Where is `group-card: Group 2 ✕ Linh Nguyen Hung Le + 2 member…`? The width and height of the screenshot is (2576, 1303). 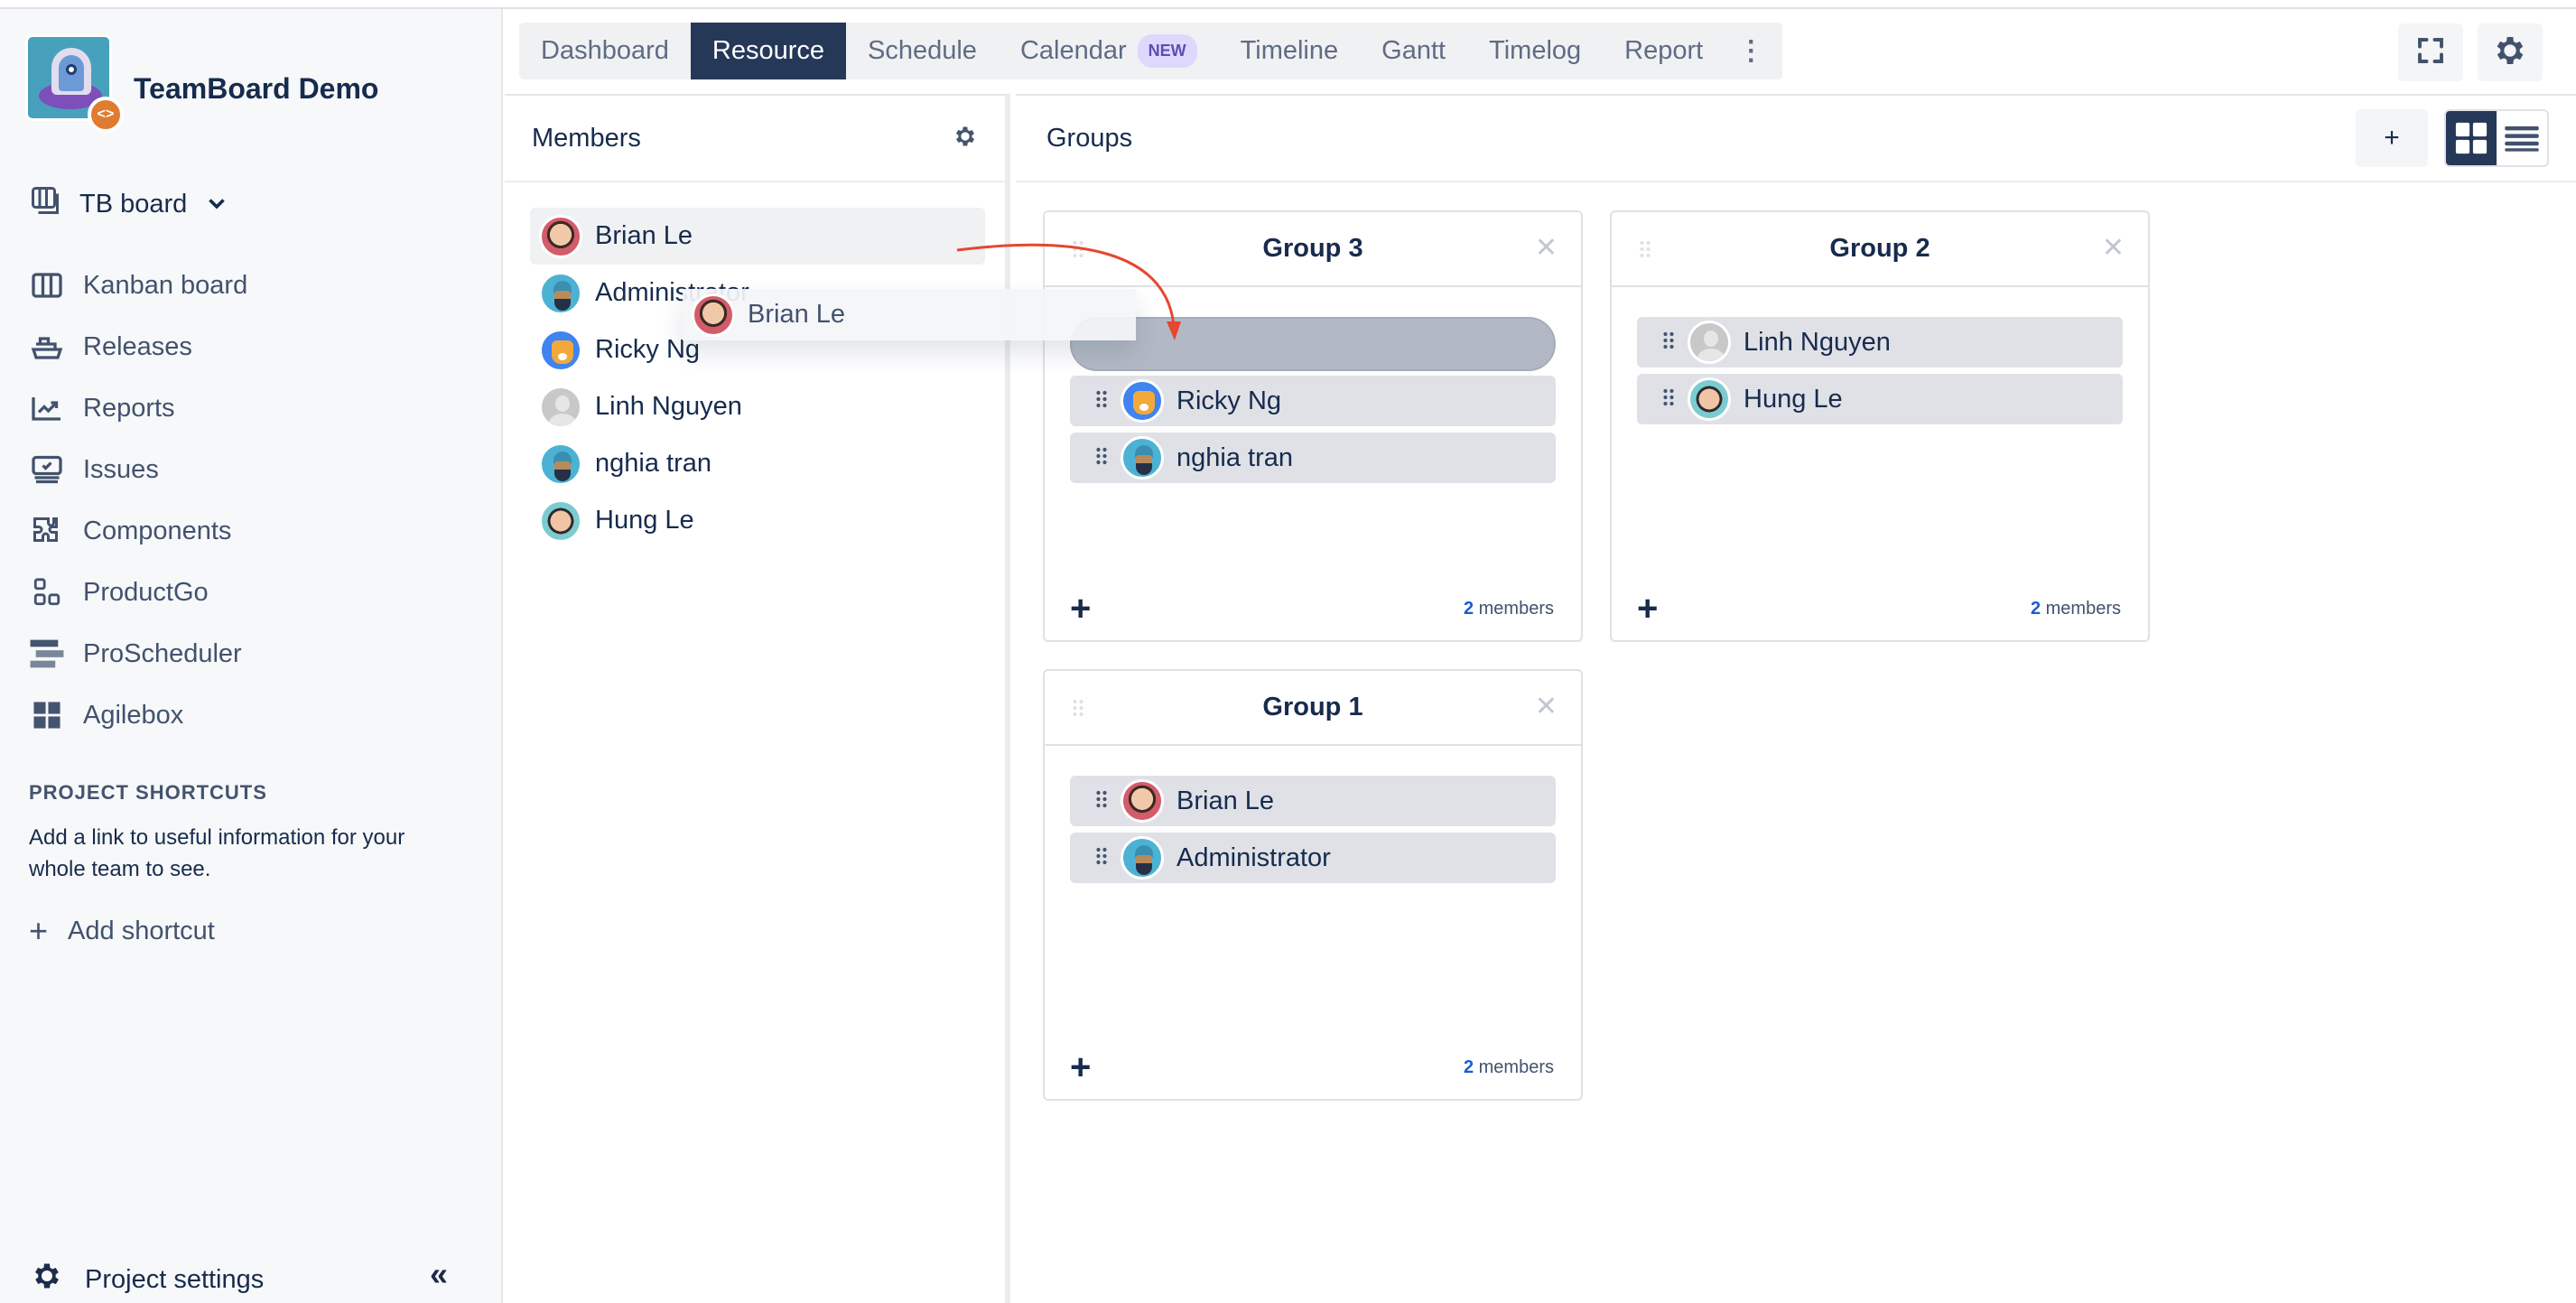
group-card: Group 2 ✕ Linh Nguyen Hung Le + 2 member… is located at coordinates (1880, 426).